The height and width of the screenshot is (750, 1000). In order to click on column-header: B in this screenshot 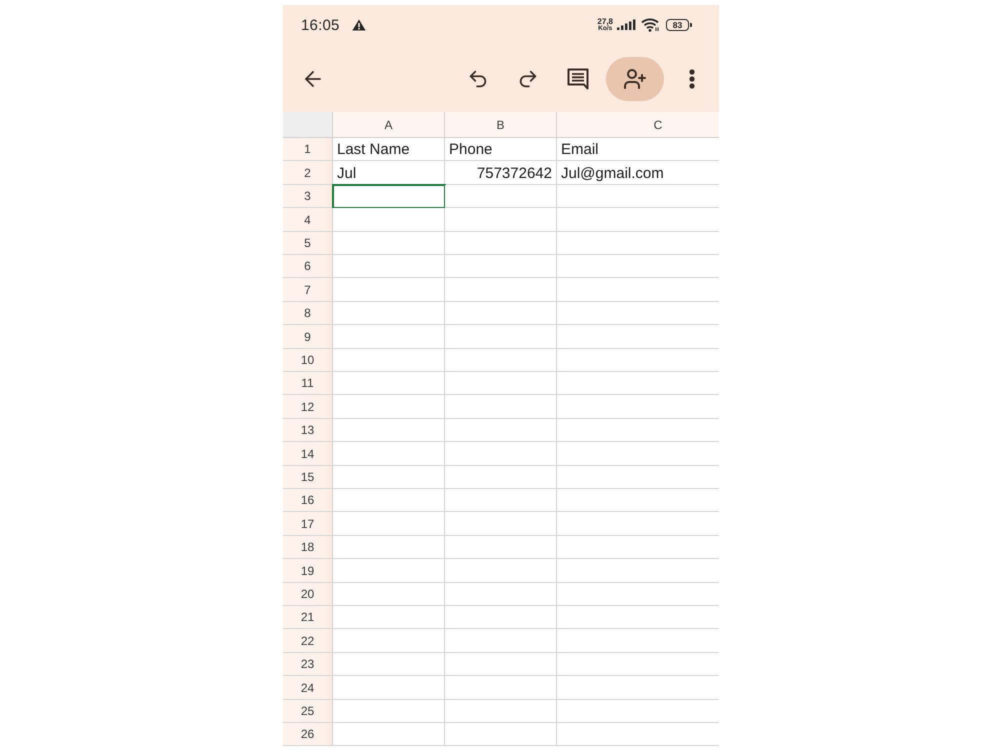, I will do `click(501, 125)`.